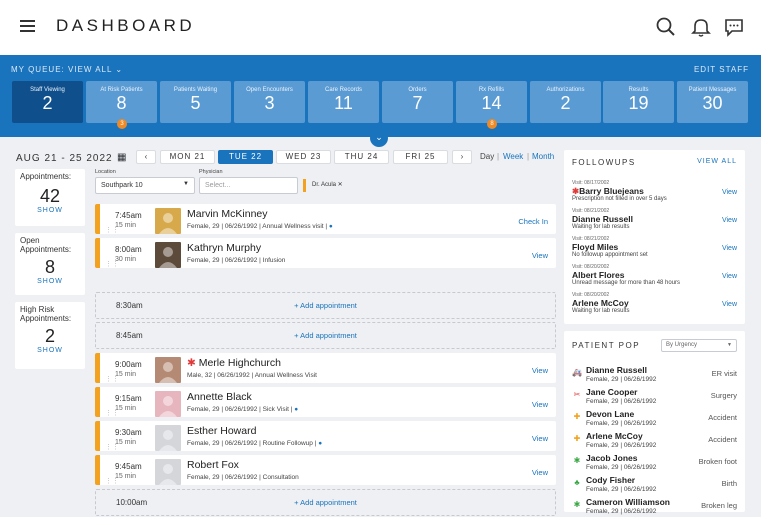  I want to click on day-tab: TUE 22, so click(245, 157).